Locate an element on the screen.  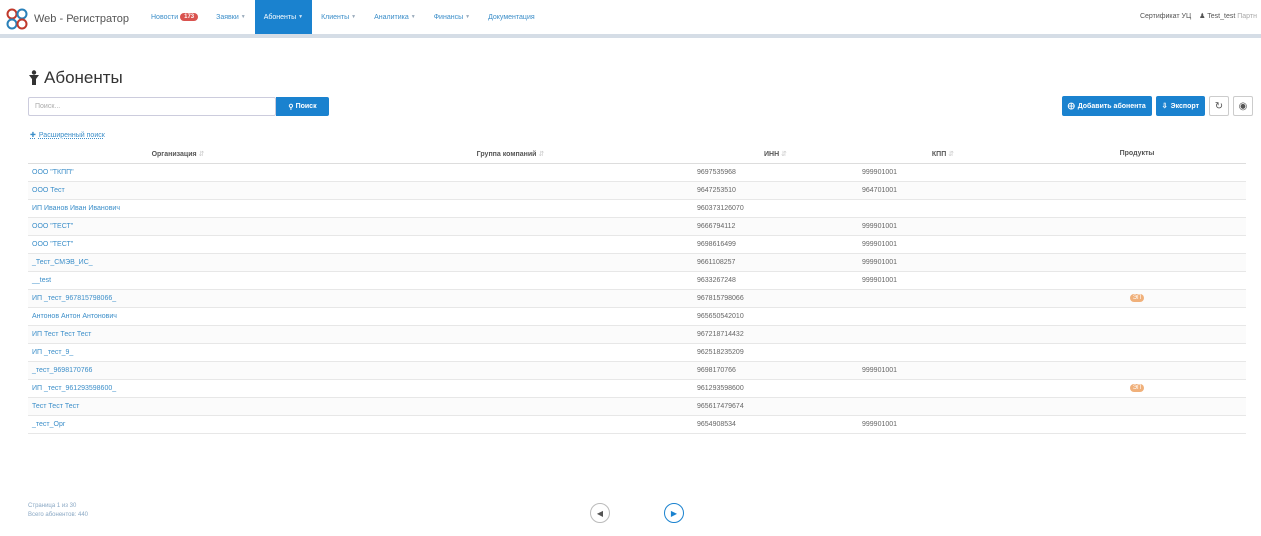
nav-item-0: Новости 173 is located at coordinates (174, 17).